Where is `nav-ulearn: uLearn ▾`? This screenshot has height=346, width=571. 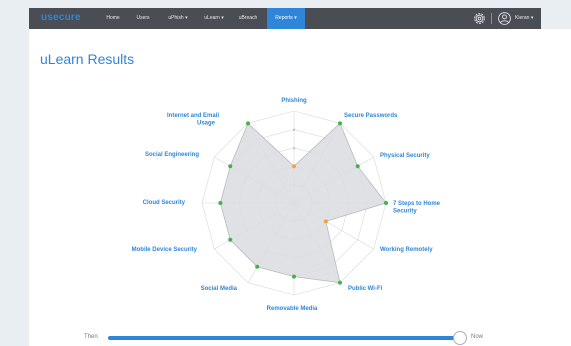
nav-ulearn: uLearn ▾ is located at coordinates (214, 18).